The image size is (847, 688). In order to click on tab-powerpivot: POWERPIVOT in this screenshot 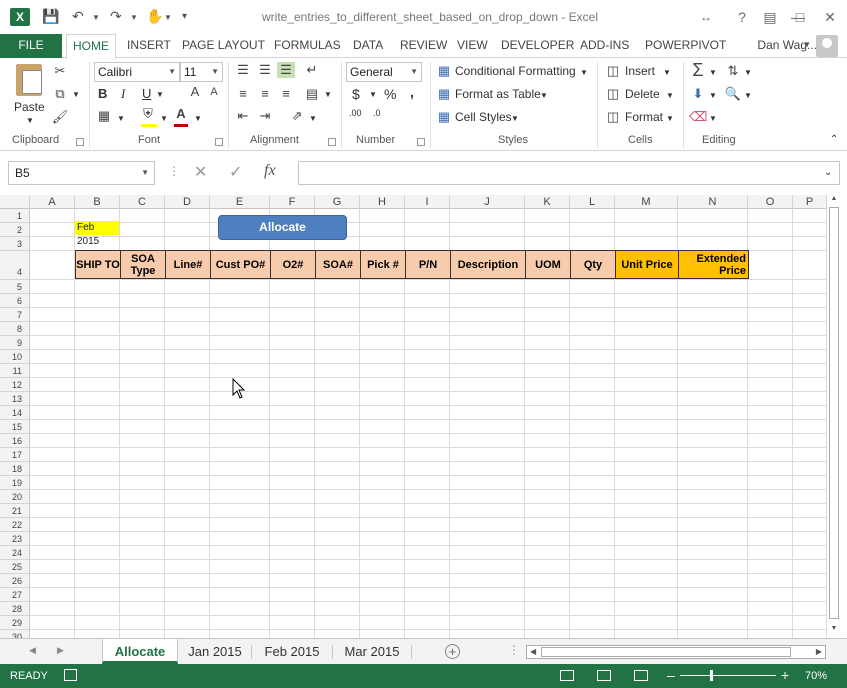, I will do `click(685, 46)`.